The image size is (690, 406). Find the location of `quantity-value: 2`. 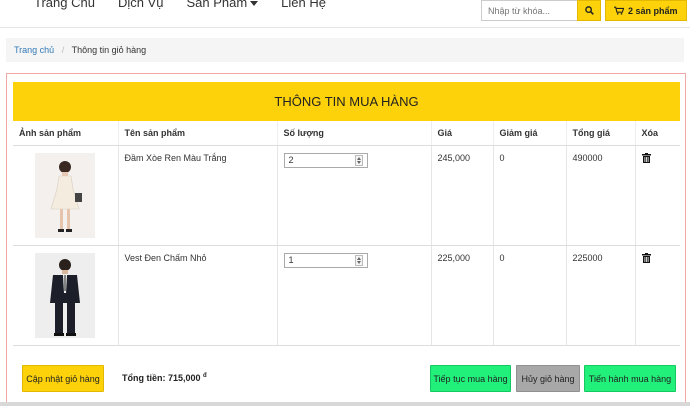

quantity-value: 2 is located at coordinates (291, 160).